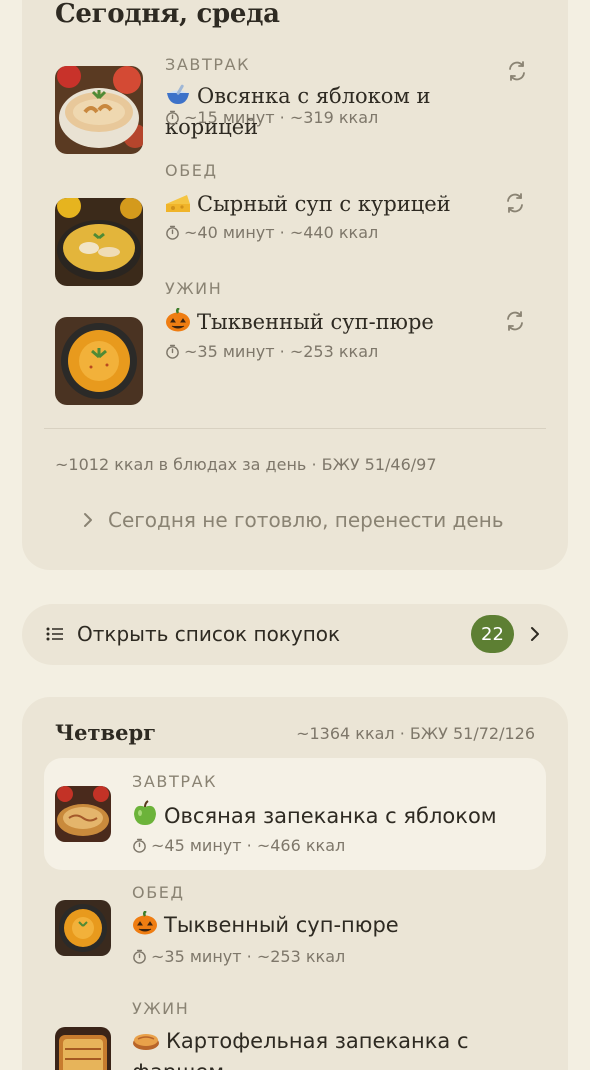  I want to click on meal-meta: ~15 минут · ~319 ккал, so click(271, 117).